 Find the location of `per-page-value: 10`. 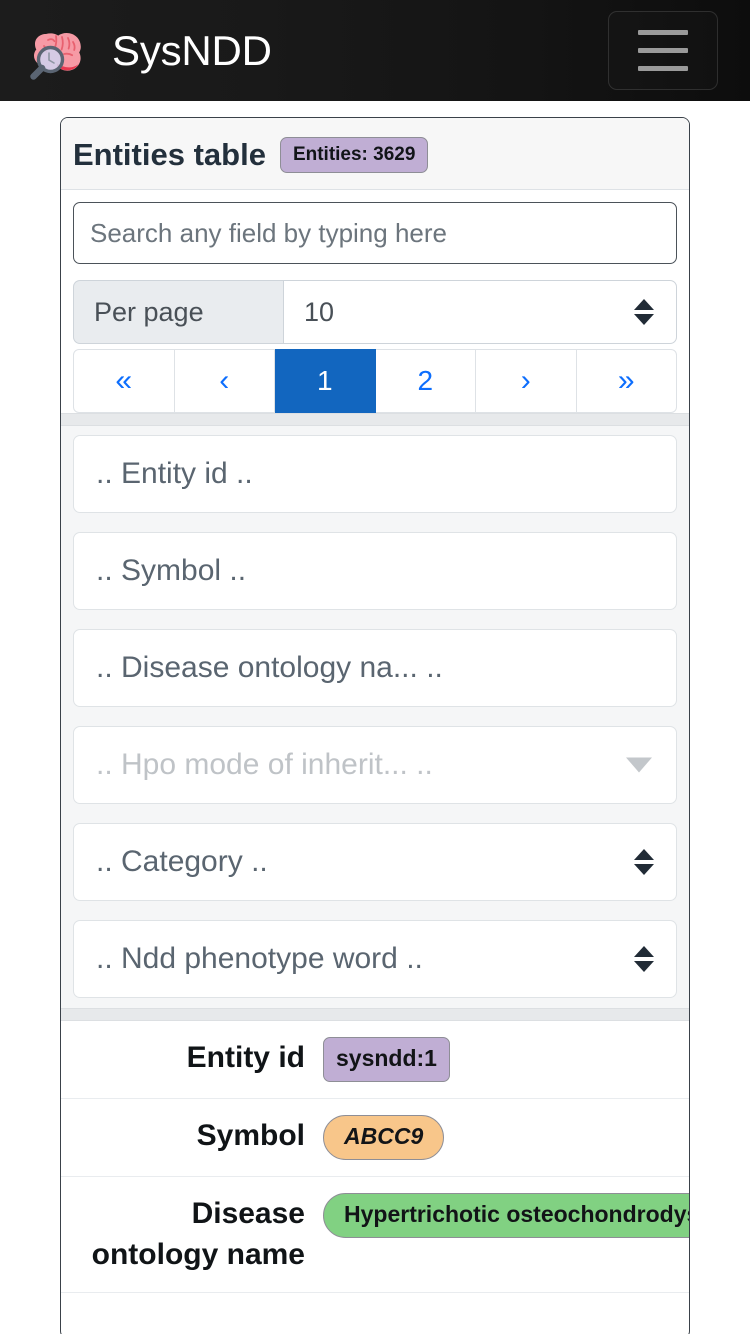

per-page-value: 10 is located at coordinates (319, 311).